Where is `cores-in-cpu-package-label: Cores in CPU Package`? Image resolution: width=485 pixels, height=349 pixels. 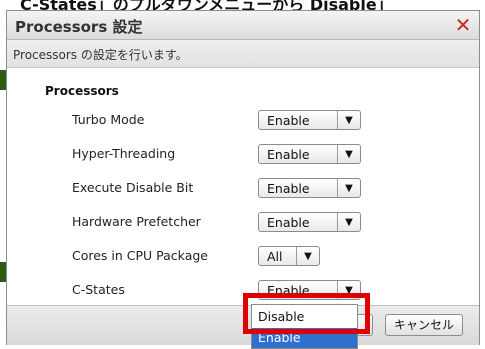
cores-in-cpu-package-label: Cores in CPU Package is located at coordinates (140, 255).